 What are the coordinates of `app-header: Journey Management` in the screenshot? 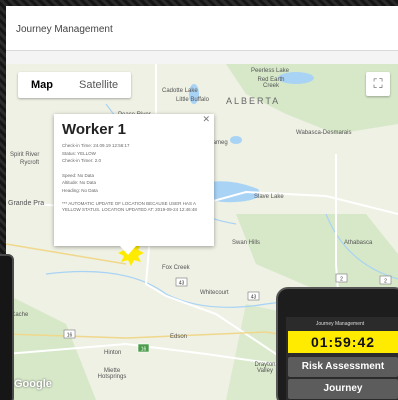 It's located at (202, 28).